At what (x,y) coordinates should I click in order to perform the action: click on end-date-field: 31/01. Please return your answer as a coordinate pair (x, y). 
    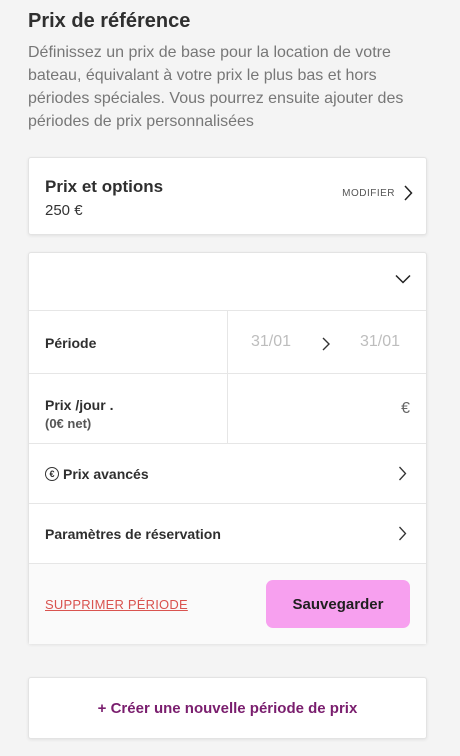
    Looking at the image, I should click on (380, 342).